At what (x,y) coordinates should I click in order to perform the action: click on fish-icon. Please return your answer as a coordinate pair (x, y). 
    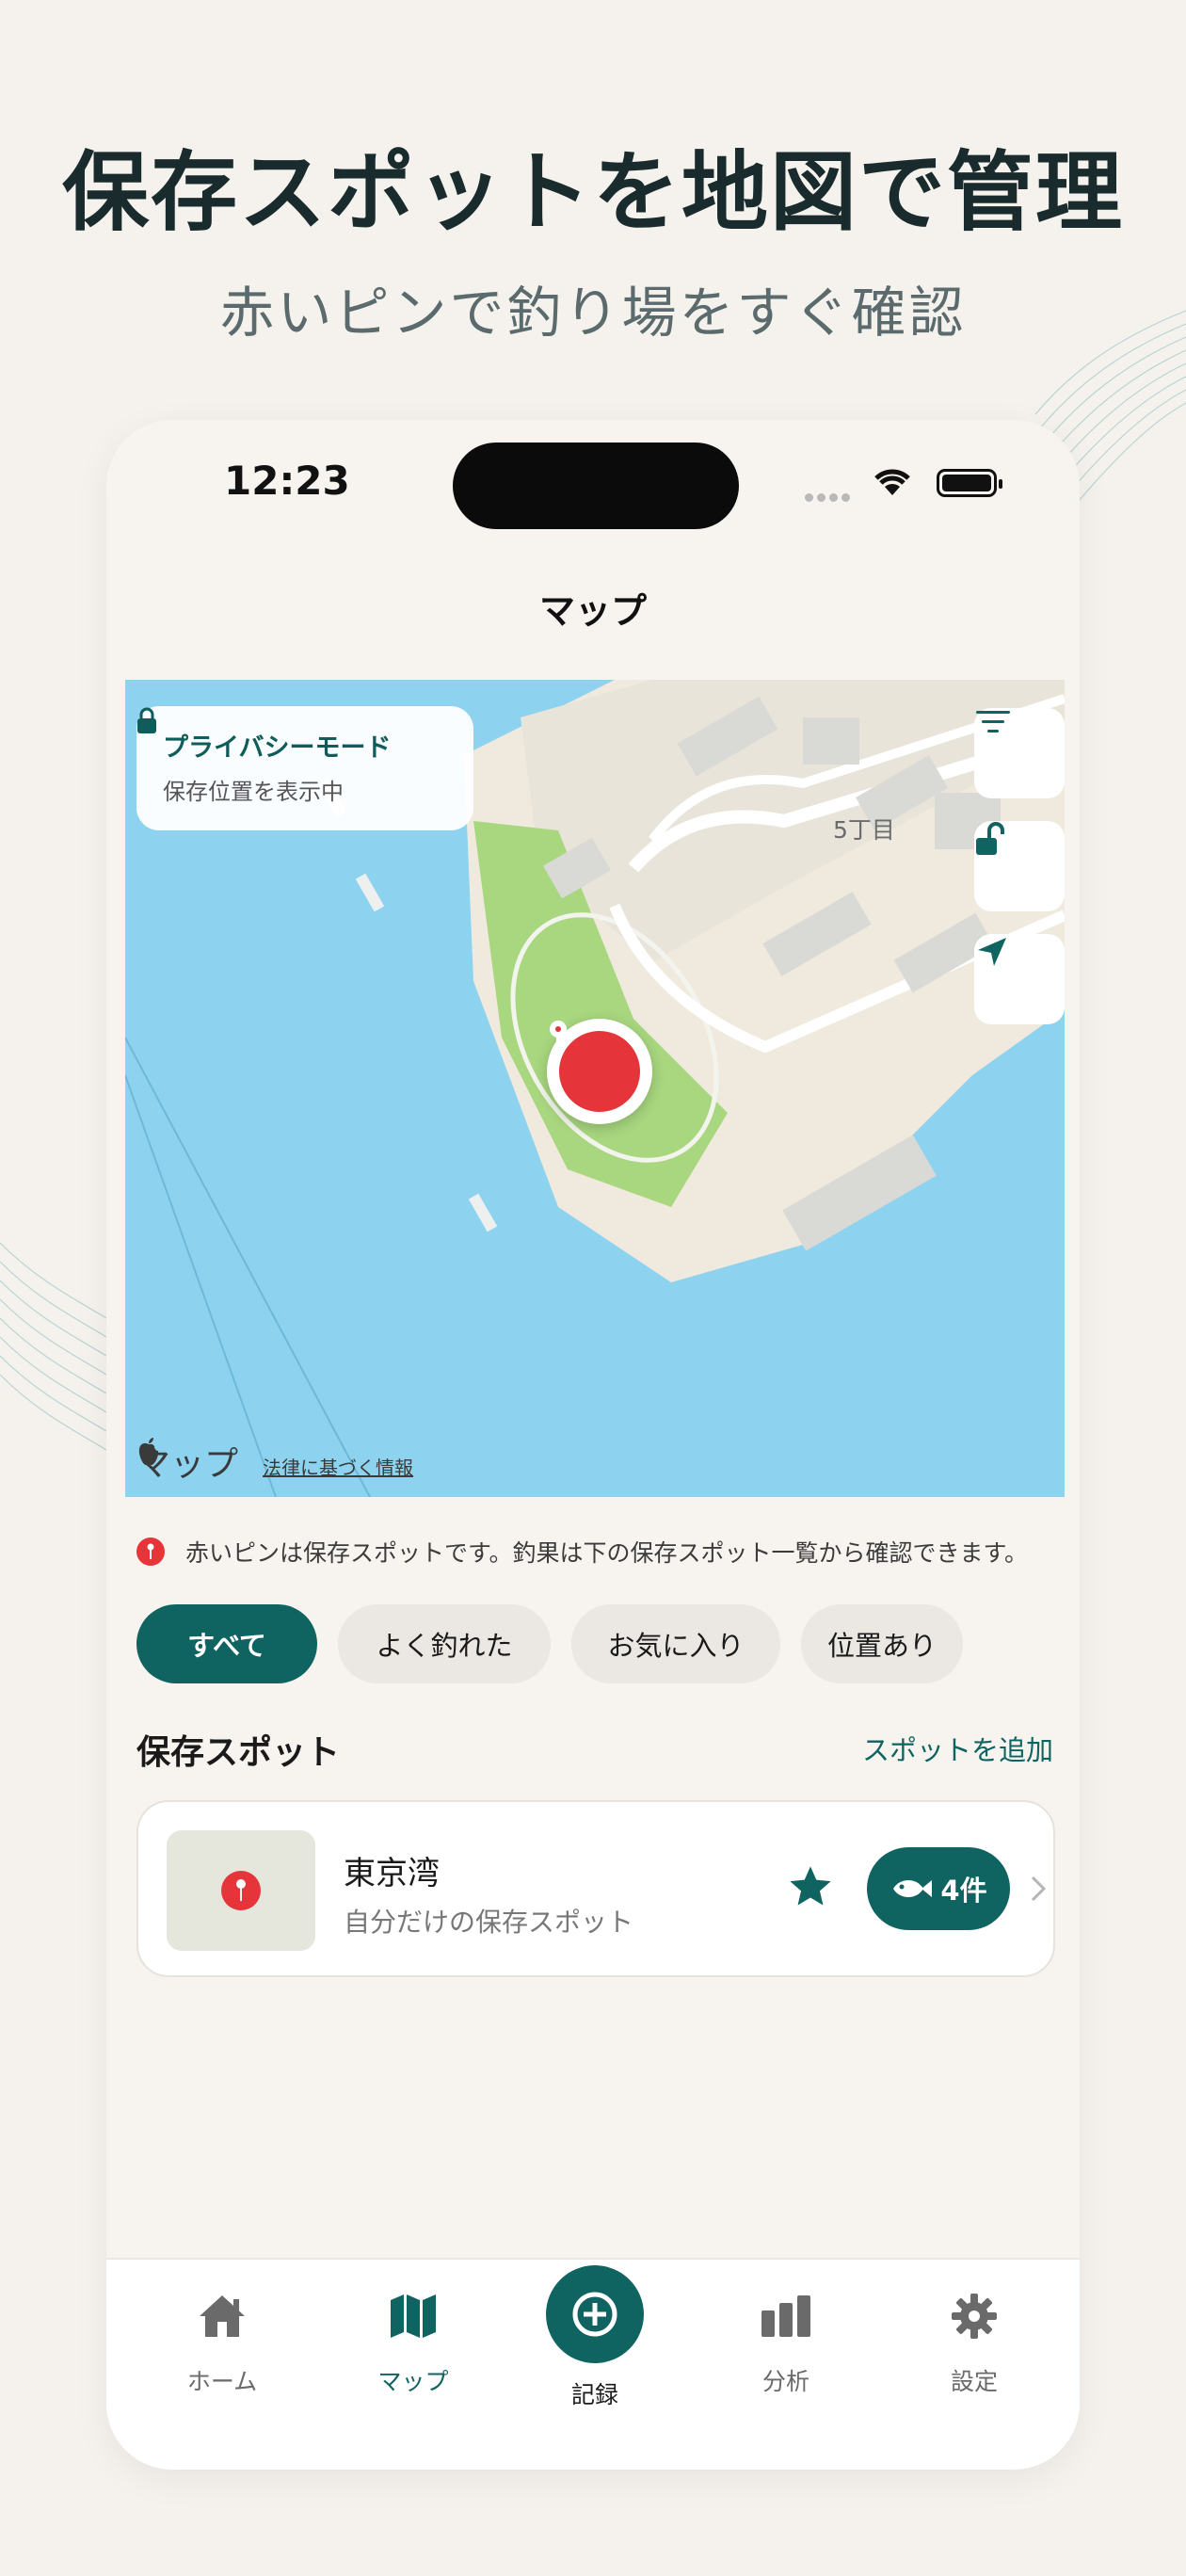
    Looking at the image, I should click on (913, 1888).